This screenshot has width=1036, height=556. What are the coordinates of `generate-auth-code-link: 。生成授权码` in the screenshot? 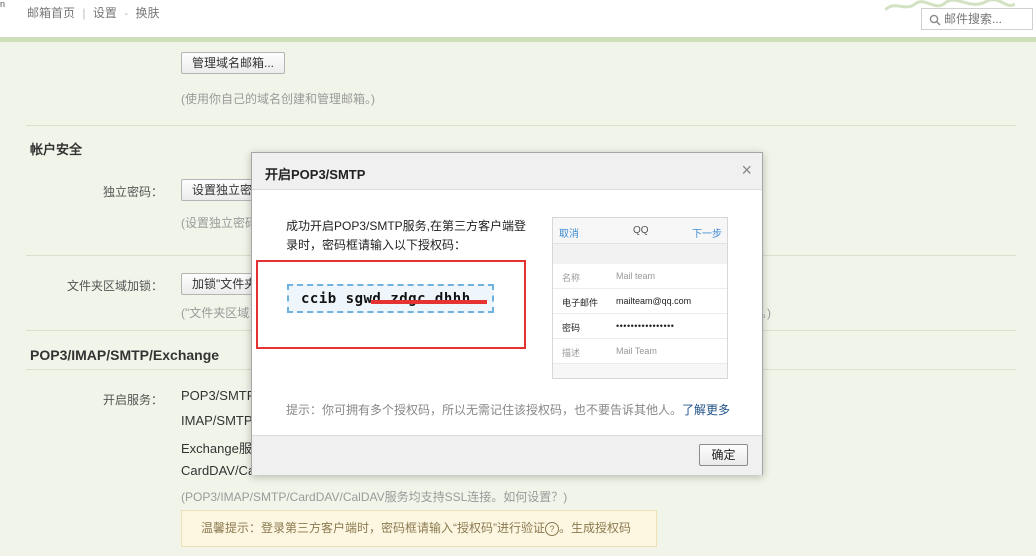 It's located at (595, 528).